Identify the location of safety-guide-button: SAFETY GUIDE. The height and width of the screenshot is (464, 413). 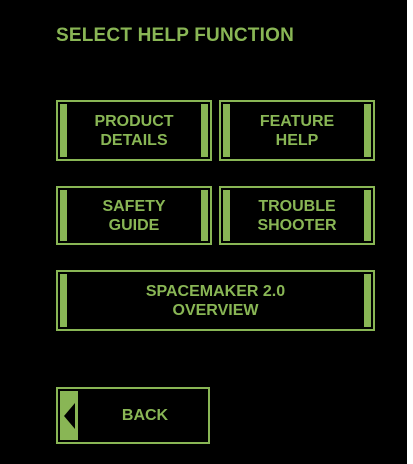
(134, 215).